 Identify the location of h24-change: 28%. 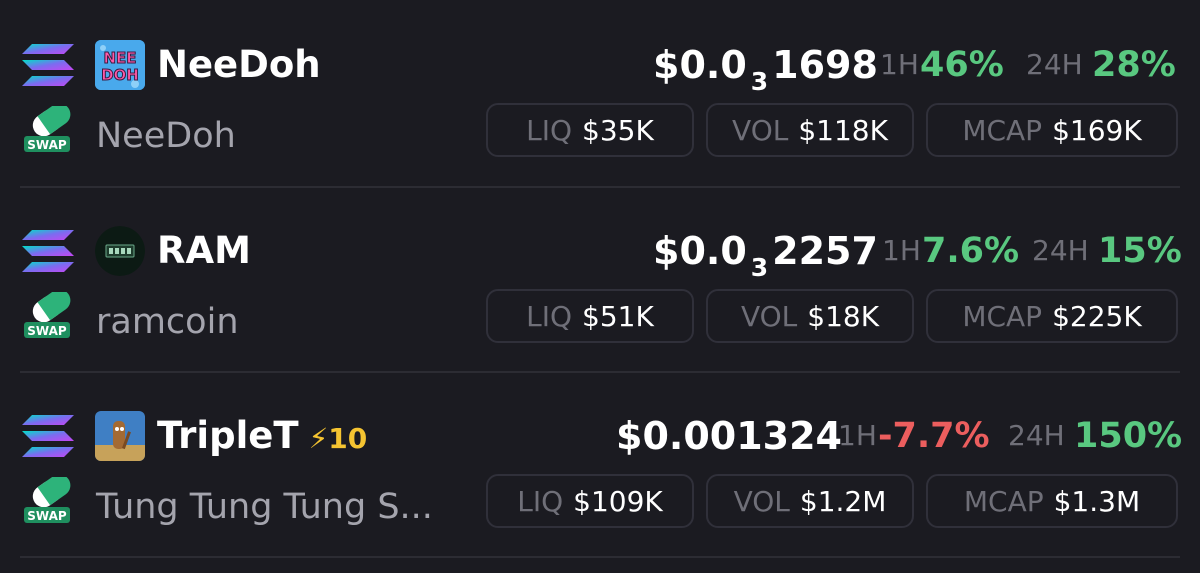
(1134, 65).